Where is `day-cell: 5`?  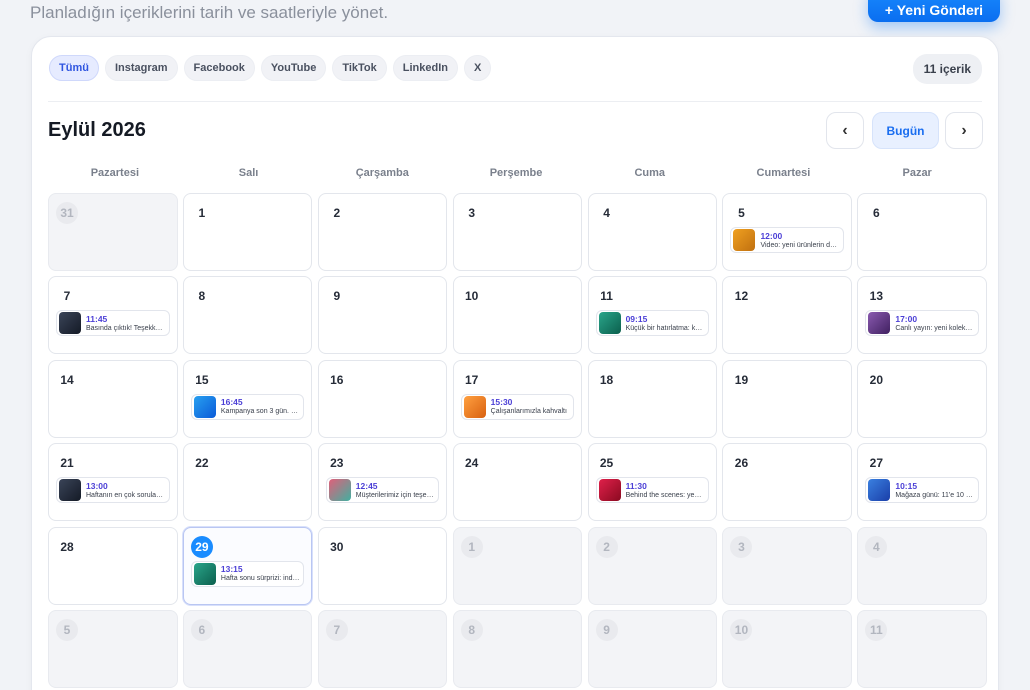
day-cell: 5 is located at coordinates (113, 648).